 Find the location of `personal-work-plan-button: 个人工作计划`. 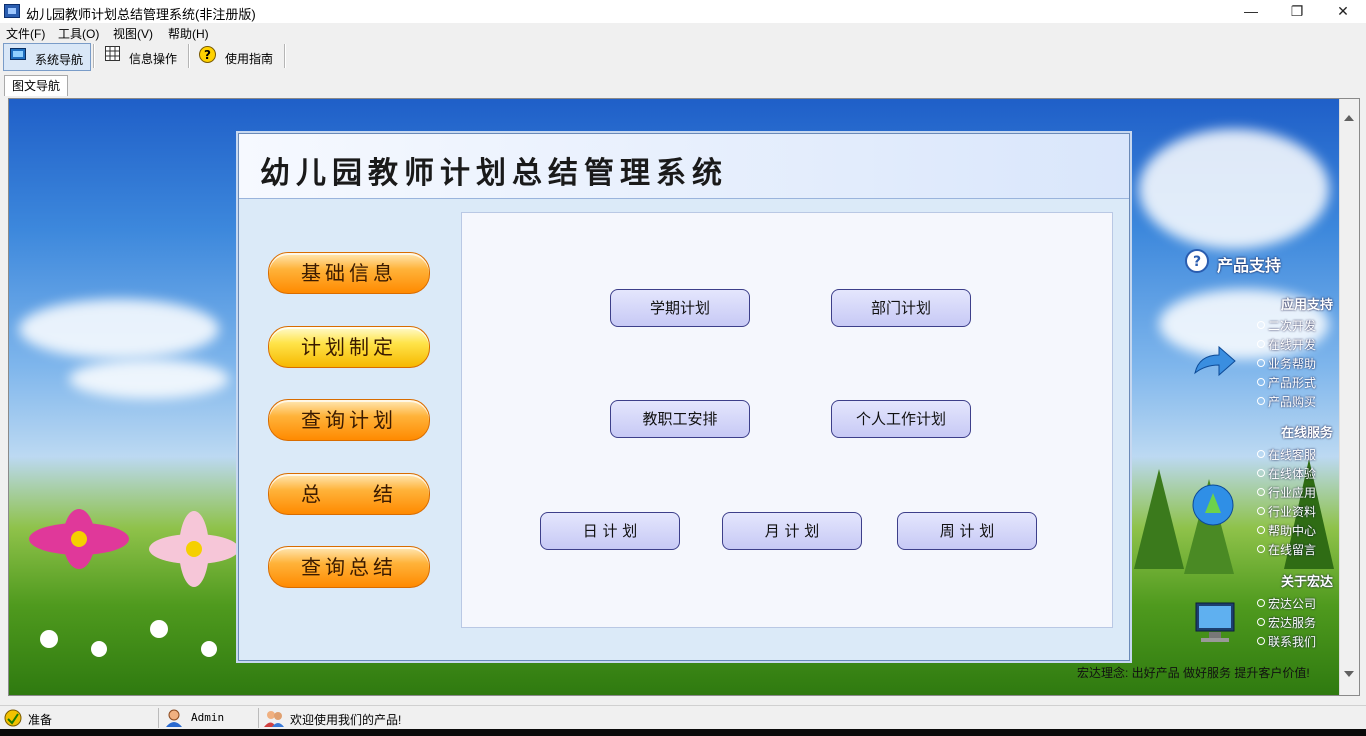

personal-work-plan-button: 个人工作计划 is located at coordinates (901, 419).